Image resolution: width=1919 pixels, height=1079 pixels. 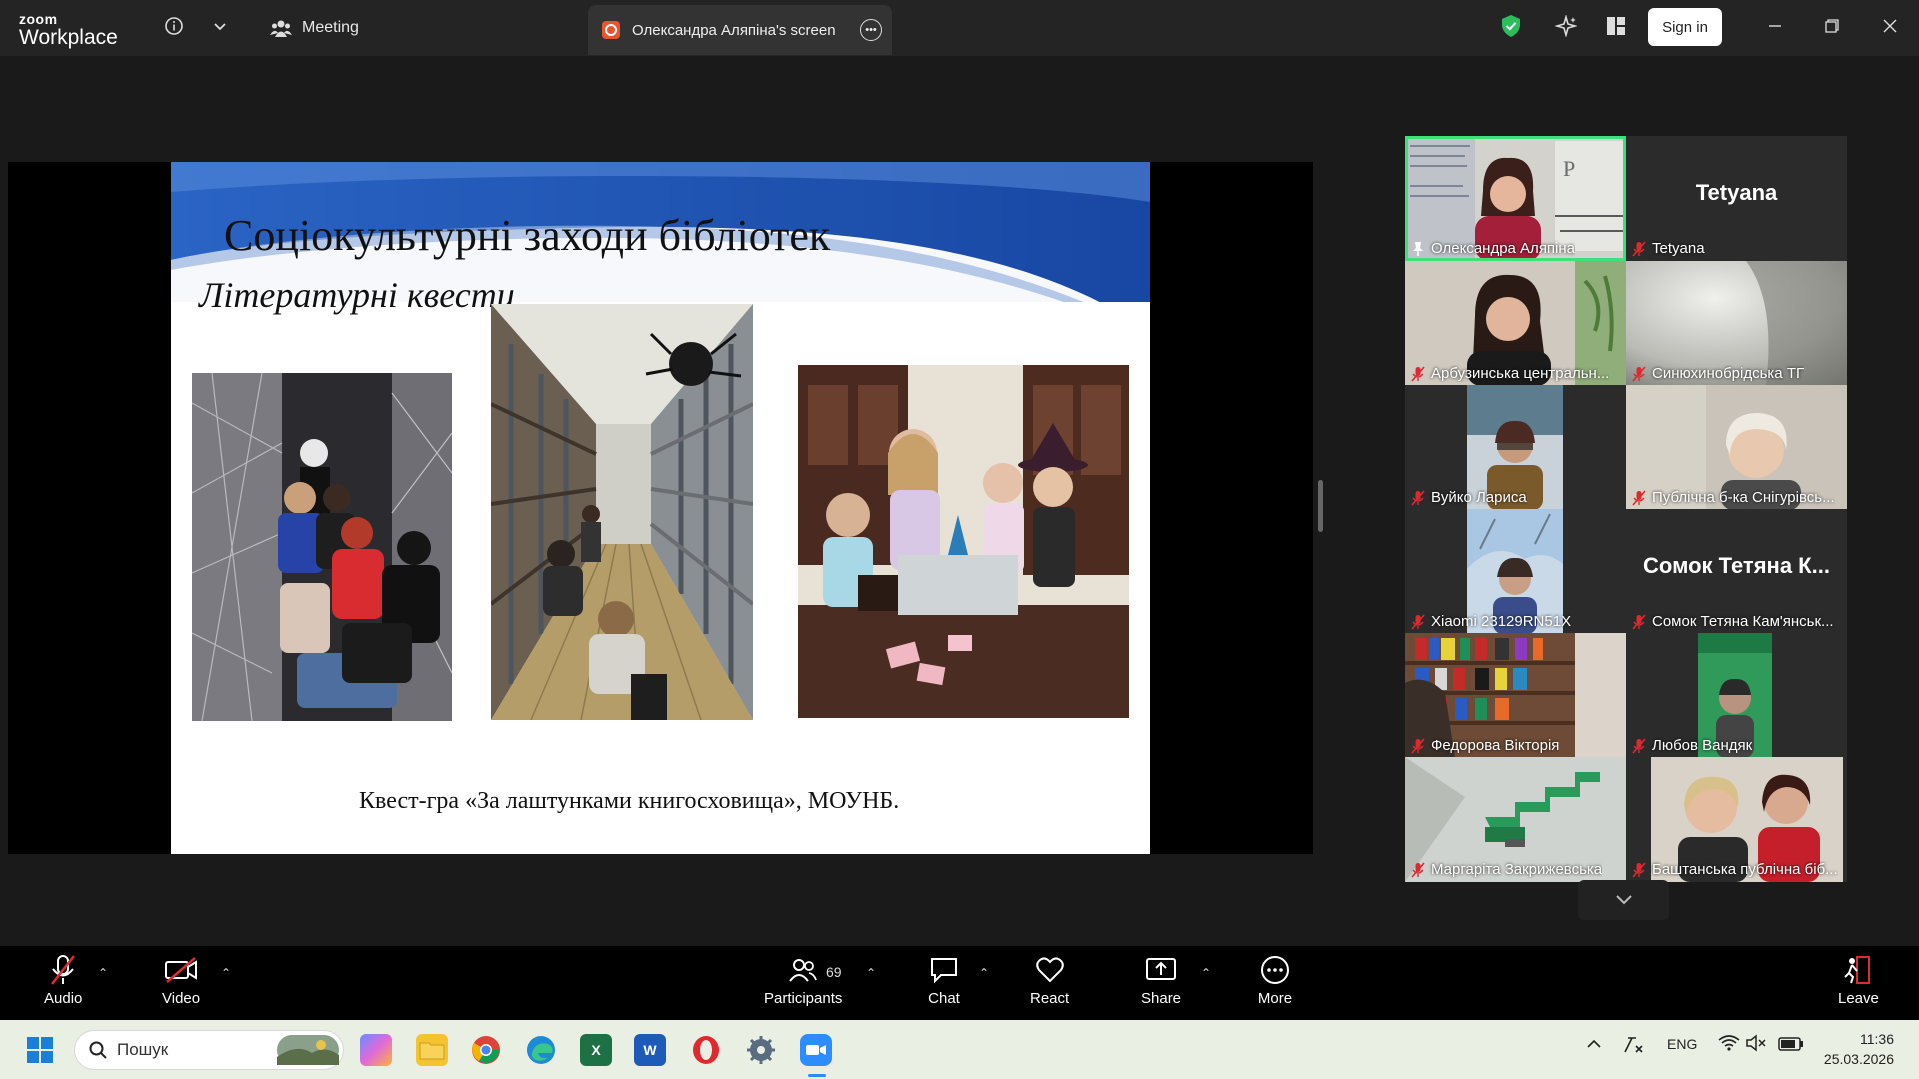 I want to click on wifi-icon, so click(x=1729, y=1044).